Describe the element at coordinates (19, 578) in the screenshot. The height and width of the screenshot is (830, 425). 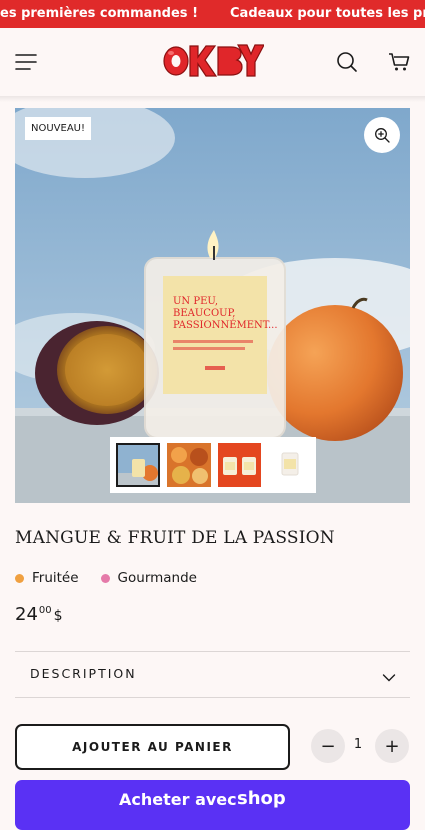
I see `fruitee-dot-icon` at that location.